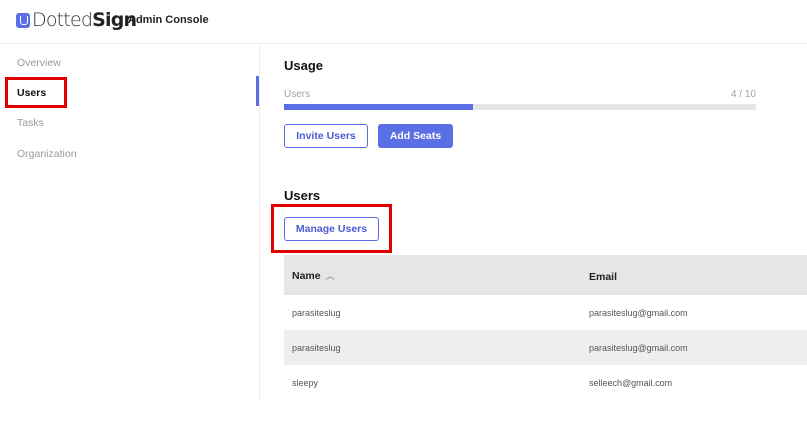  I want to click on sidebar-item-tasks: Tasks, so click(30, 123).